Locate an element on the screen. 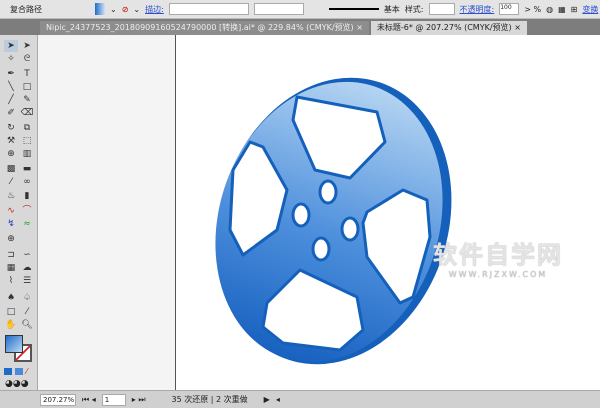  scale-tool-icon: ⧉ is located at coordinates (27, 128).